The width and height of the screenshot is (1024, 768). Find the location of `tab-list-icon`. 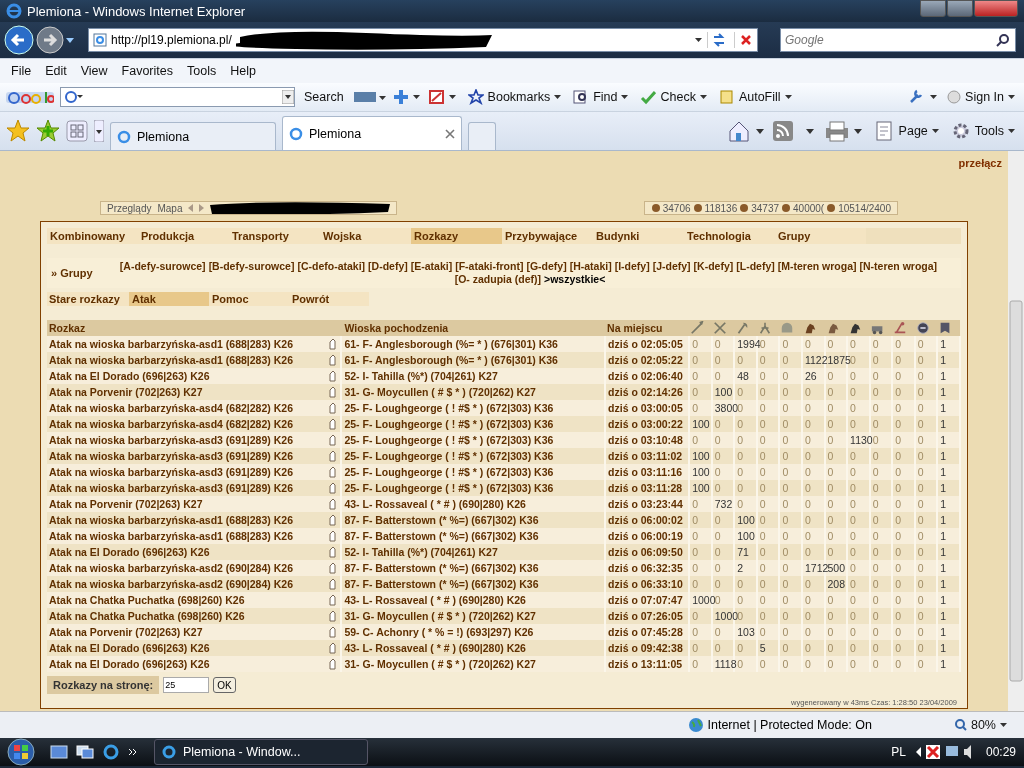

tab-list-icon is located at coordinates (77, 131).